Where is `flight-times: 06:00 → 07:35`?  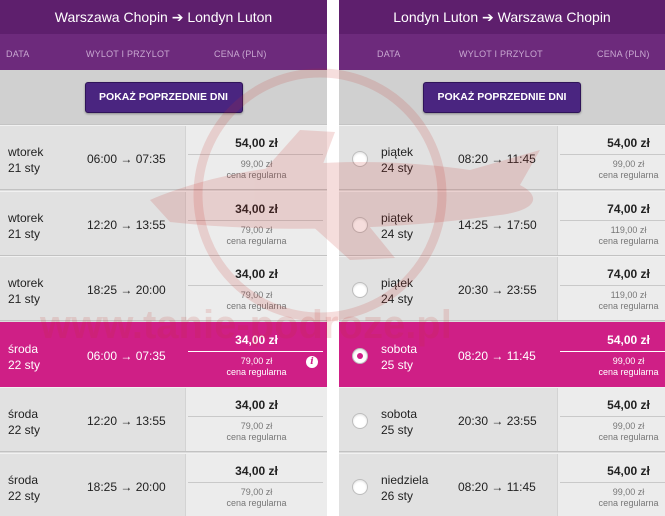
flight-times: 06:00 → 07:35 is located at coordinates (126, 355).